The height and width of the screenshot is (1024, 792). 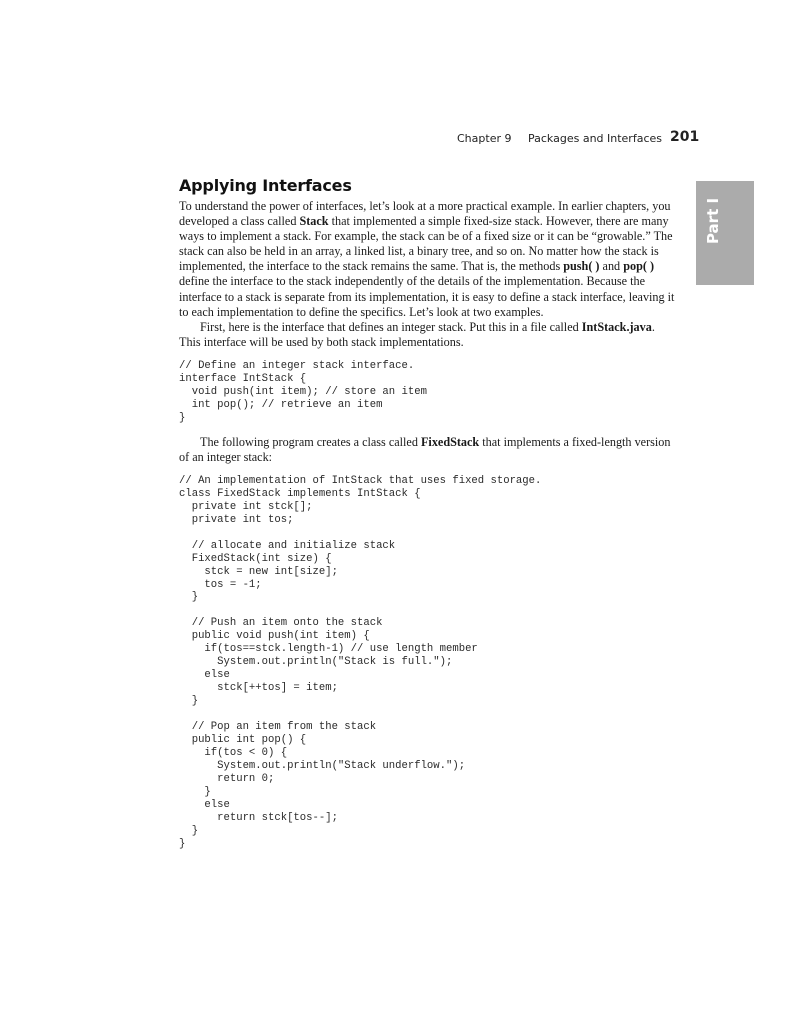 I want to click on term-push: push( ), so click(x=581, y=266).